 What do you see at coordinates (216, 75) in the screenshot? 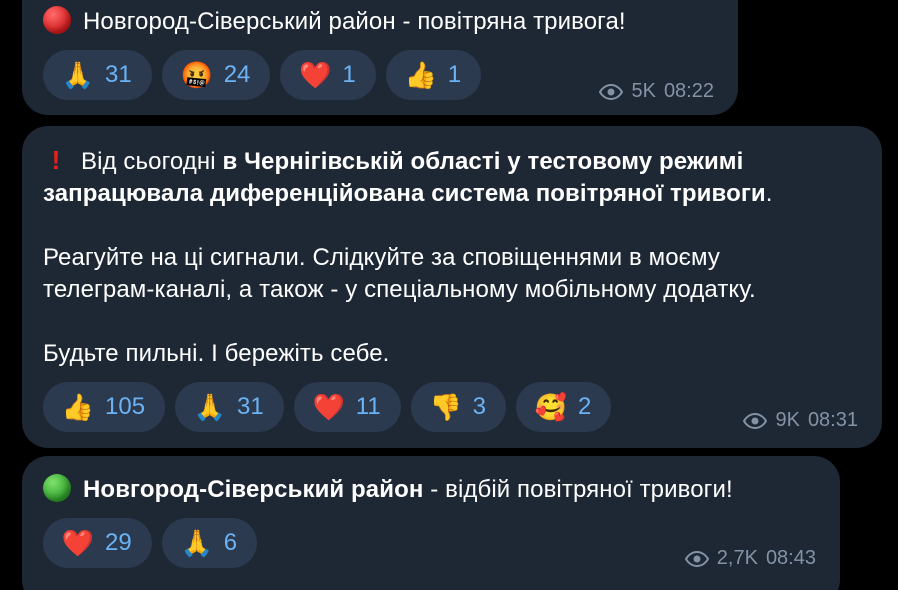
I see `reaction-cursing-face: 🤬 24` at bounding box center [216, 75].